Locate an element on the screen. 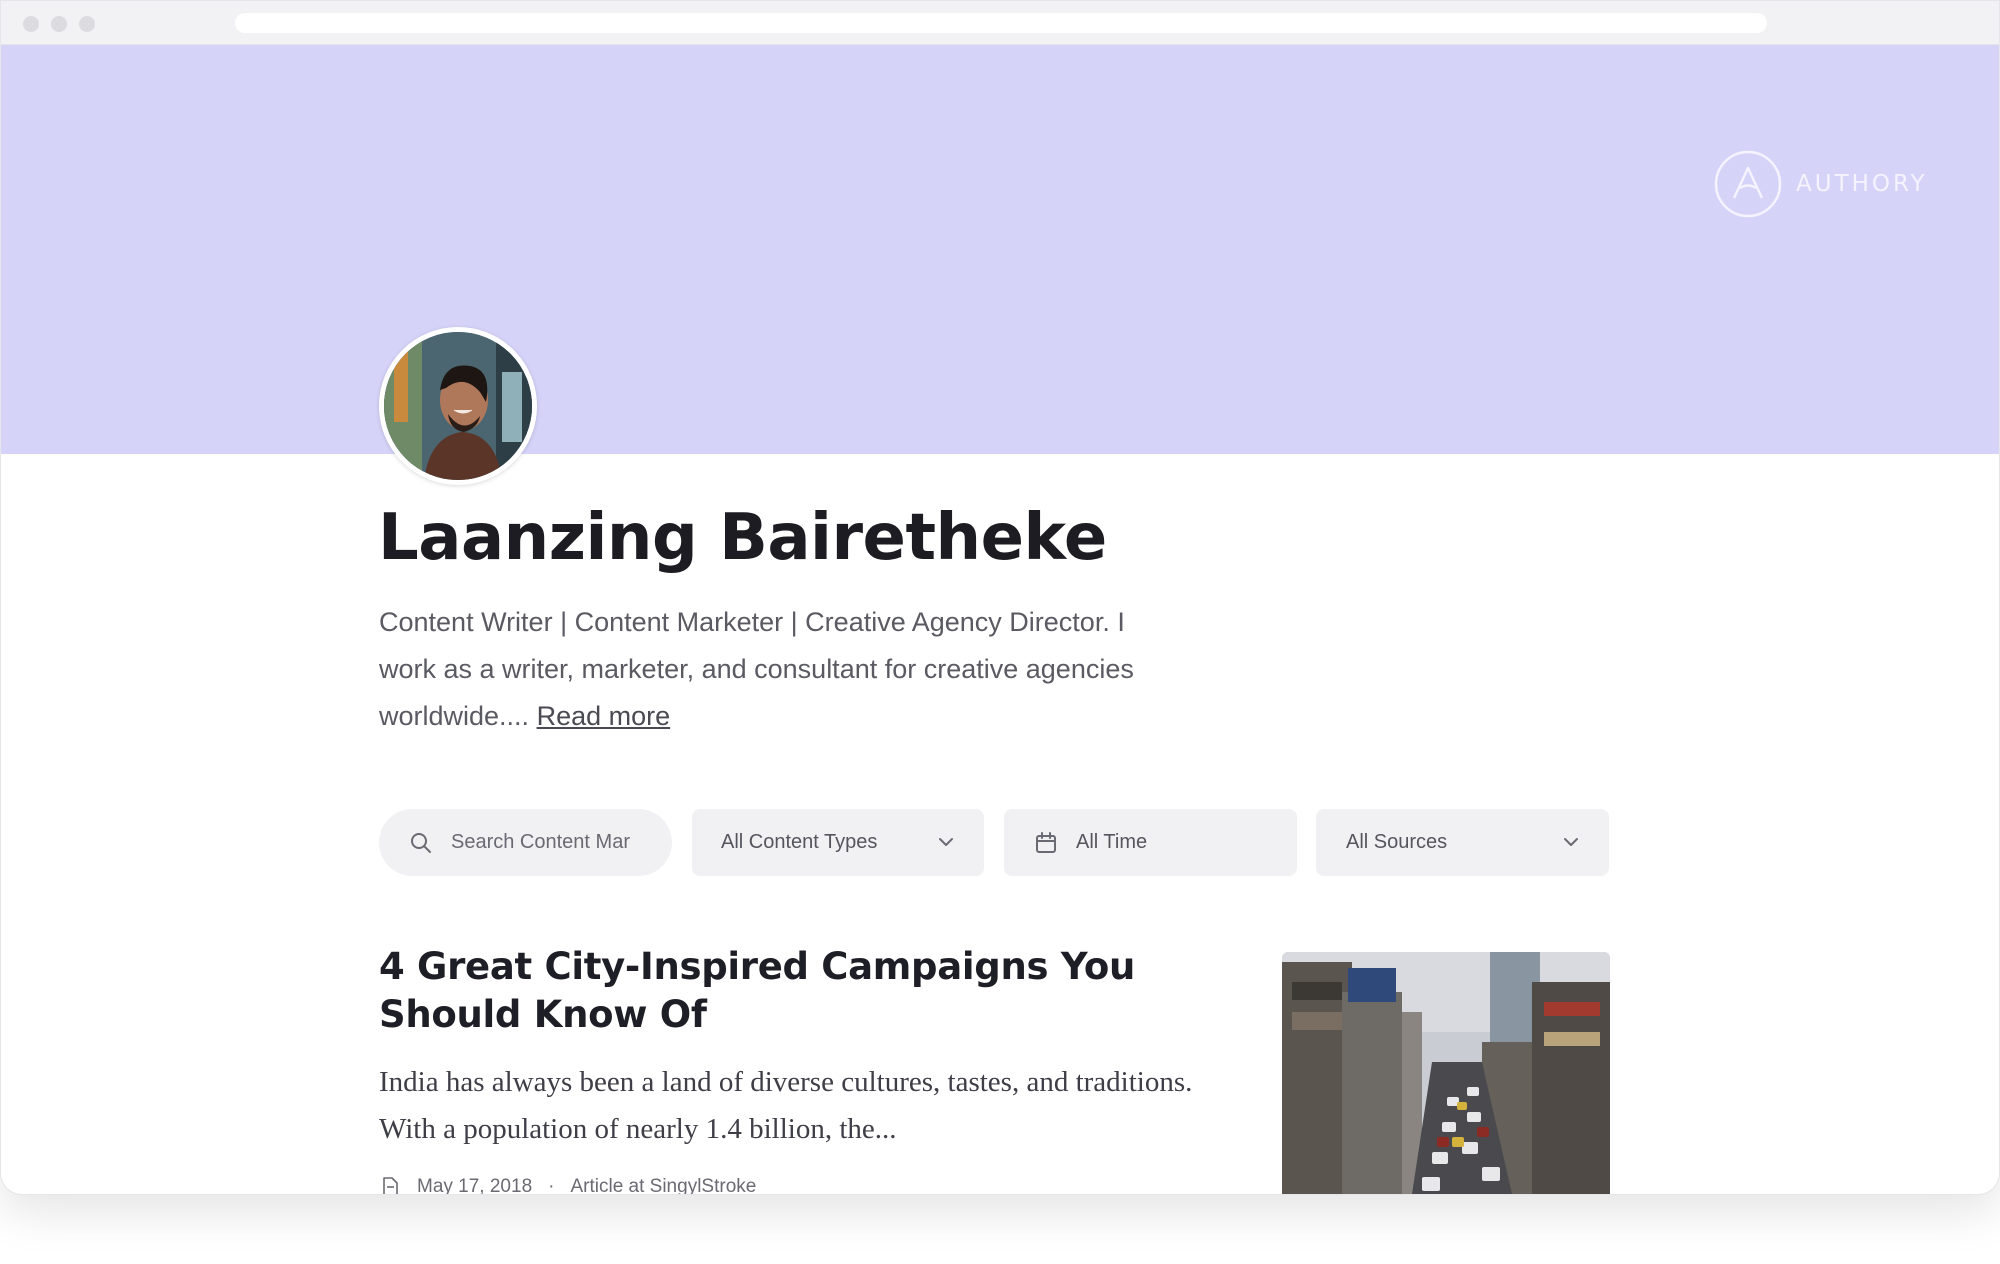  search-input is located at coordinates (546, 842).